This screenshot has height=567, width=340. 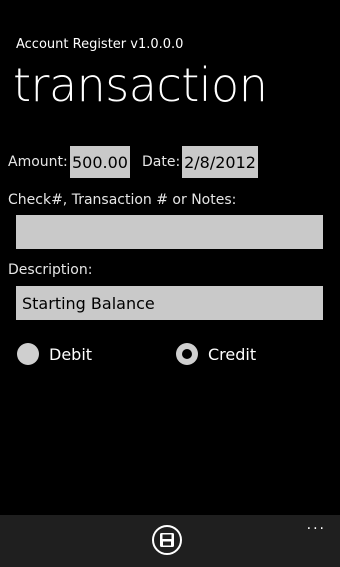 I want to click on date-picker: 2/8/2012, so click(x=220, y=162).